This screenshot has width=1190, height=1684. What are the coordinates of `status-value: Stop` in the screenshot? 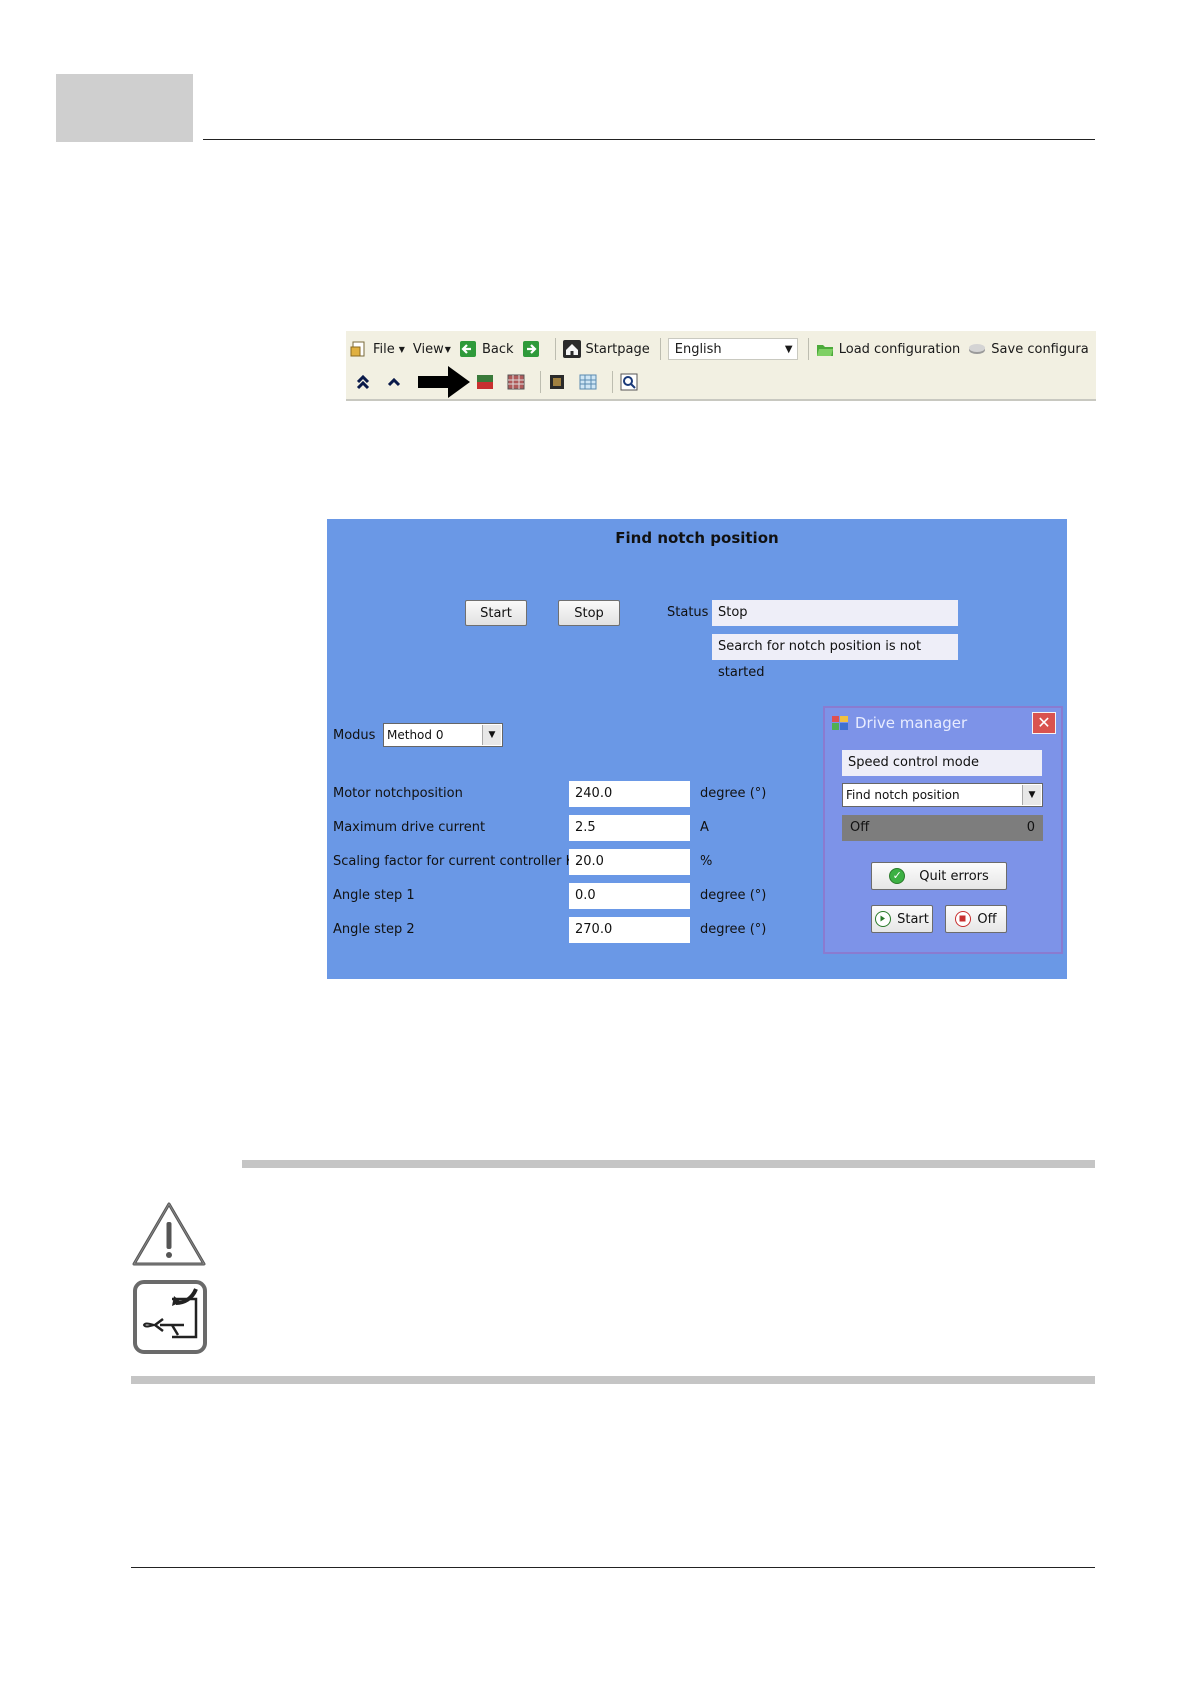 It's located at (835, 613).